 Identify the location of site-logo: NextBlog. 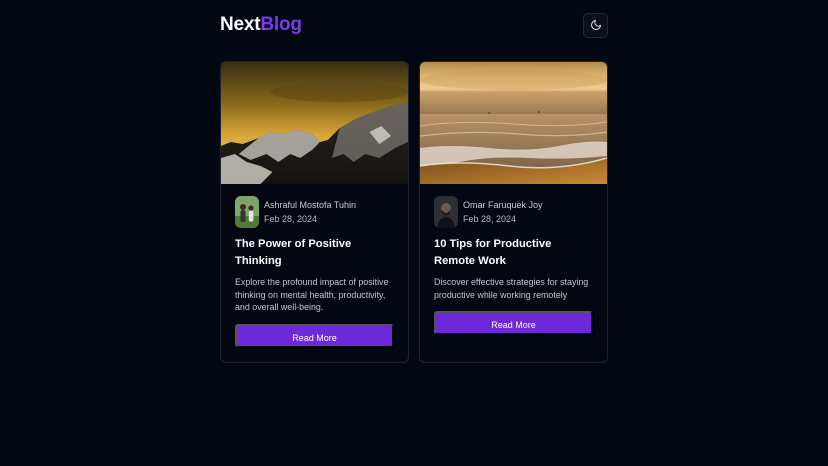
(261, 25).